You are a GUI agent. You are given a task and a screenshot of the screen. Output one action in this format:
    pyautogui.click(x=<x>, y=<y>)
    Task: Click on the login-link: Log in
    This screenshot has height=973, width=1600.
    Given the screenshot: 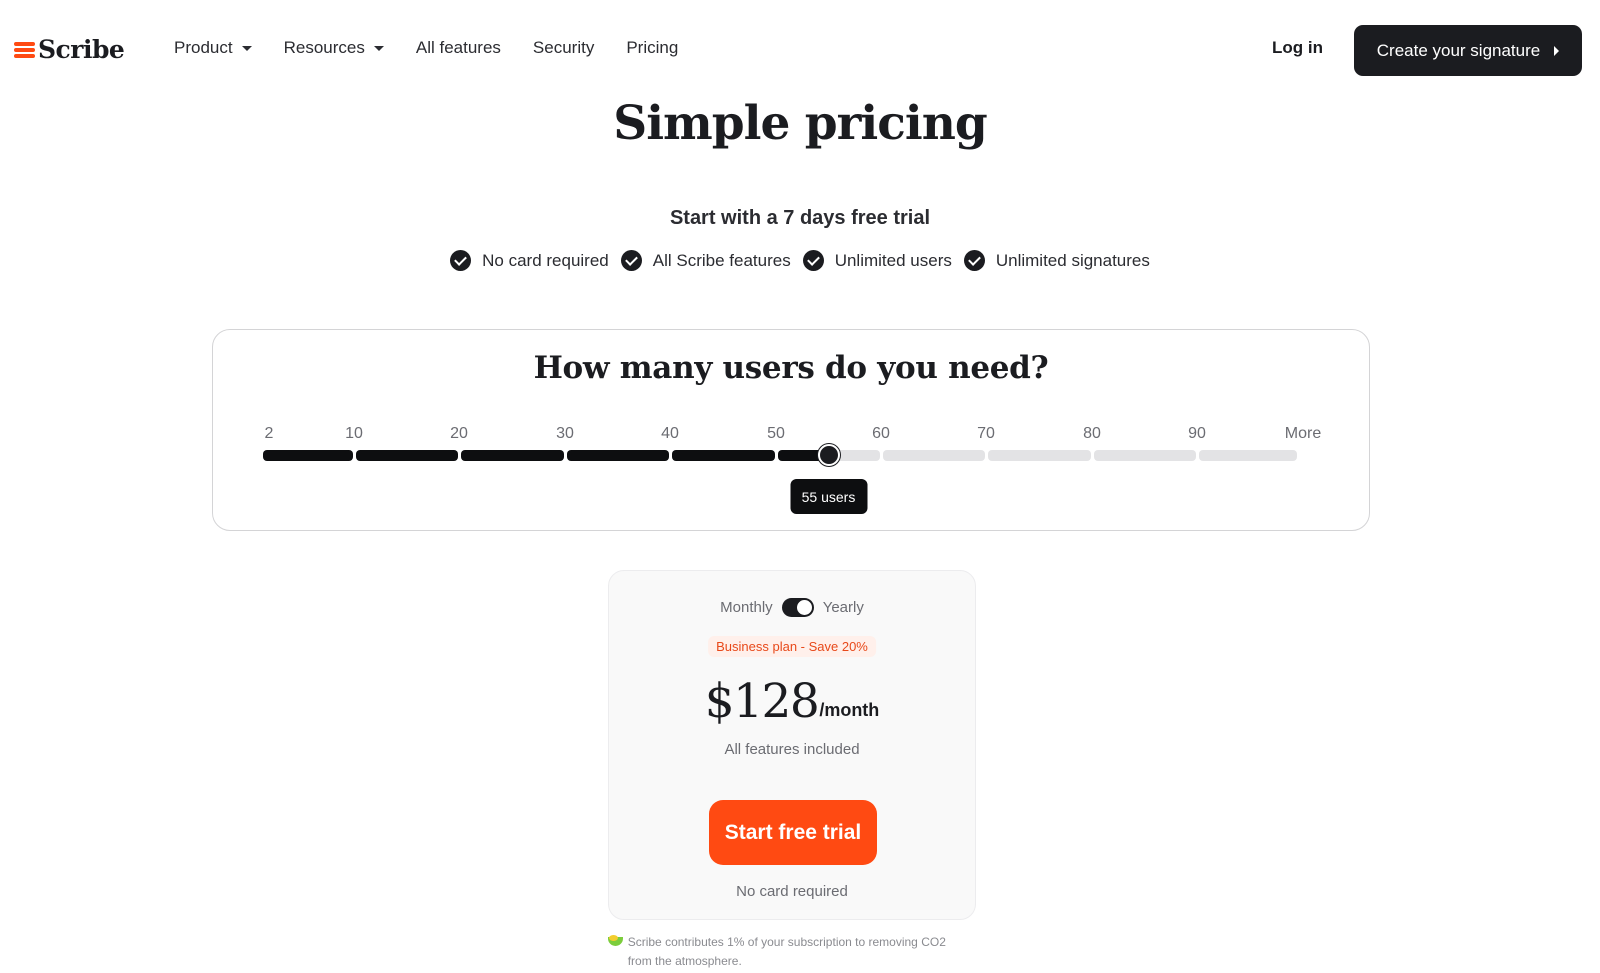 What is the action you would take?
    pyautogui.click(x=1297, y=48)
    